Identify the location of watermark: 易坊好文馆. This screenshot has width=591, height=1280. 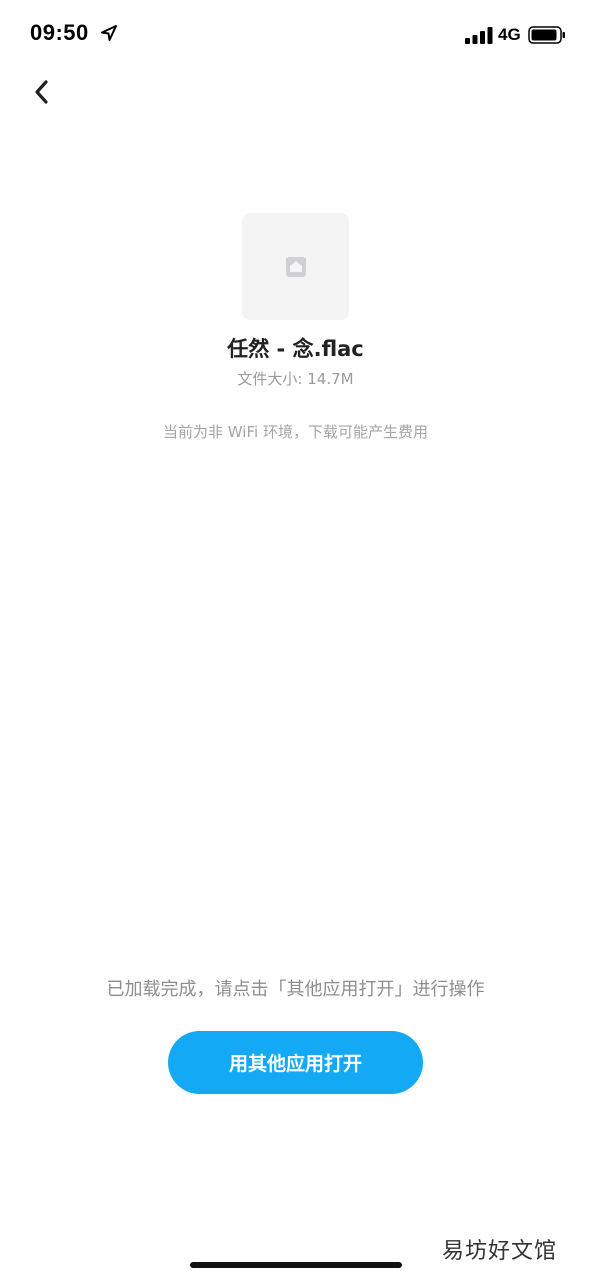
(500, 1251).